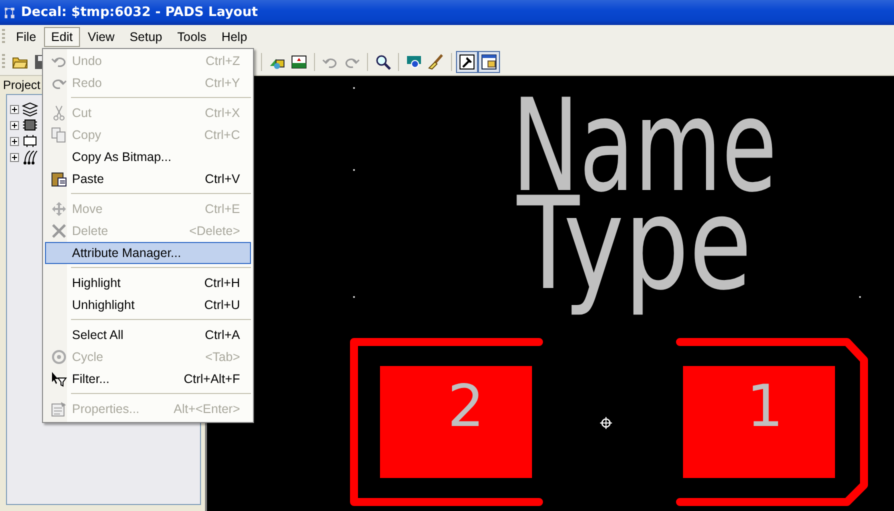  What do you see at coordinates (489, 62) in the screenshot?
I see `window-icon` at bounding box center [489, 62].